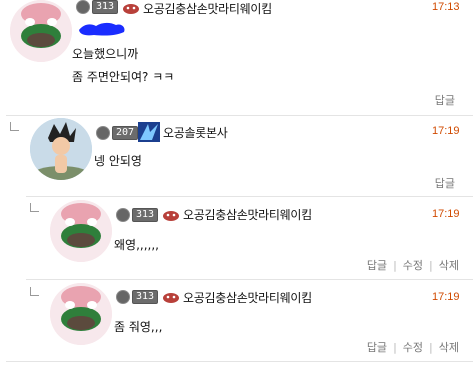  I want to click on comment-text-line: 넹 안되영, so click(118, 161).